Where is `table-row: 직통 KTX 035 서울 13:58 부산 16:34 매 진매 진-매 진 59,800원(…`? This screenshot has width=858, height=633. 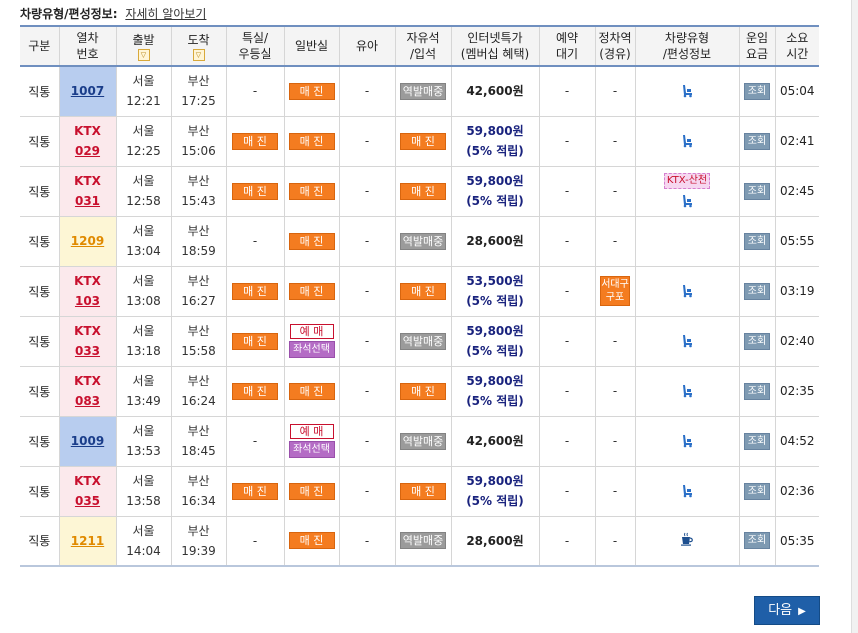
table-row: 직통 KTX 035 서울 13:58 부산 16:34 매 진매 진-매 진 59,800원(… is located at coordinates (419, 491).